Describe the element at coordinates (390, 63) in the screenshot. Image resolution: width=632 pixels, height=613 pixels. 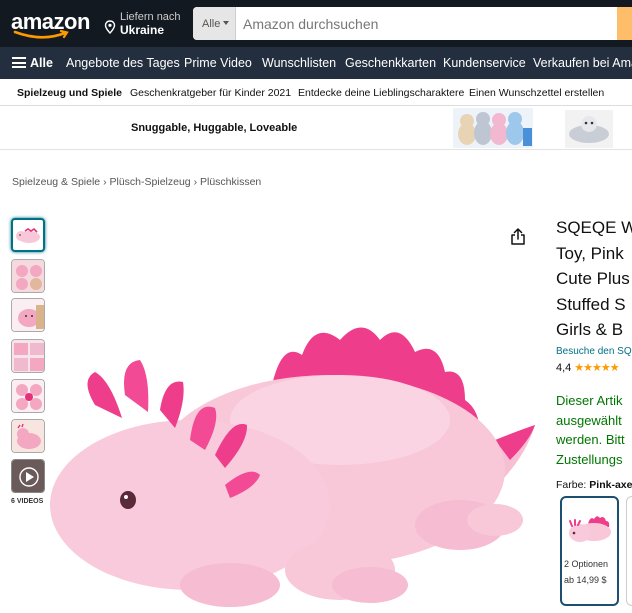
I see `nav-gift-cards: Geschenkkarten` at that location.